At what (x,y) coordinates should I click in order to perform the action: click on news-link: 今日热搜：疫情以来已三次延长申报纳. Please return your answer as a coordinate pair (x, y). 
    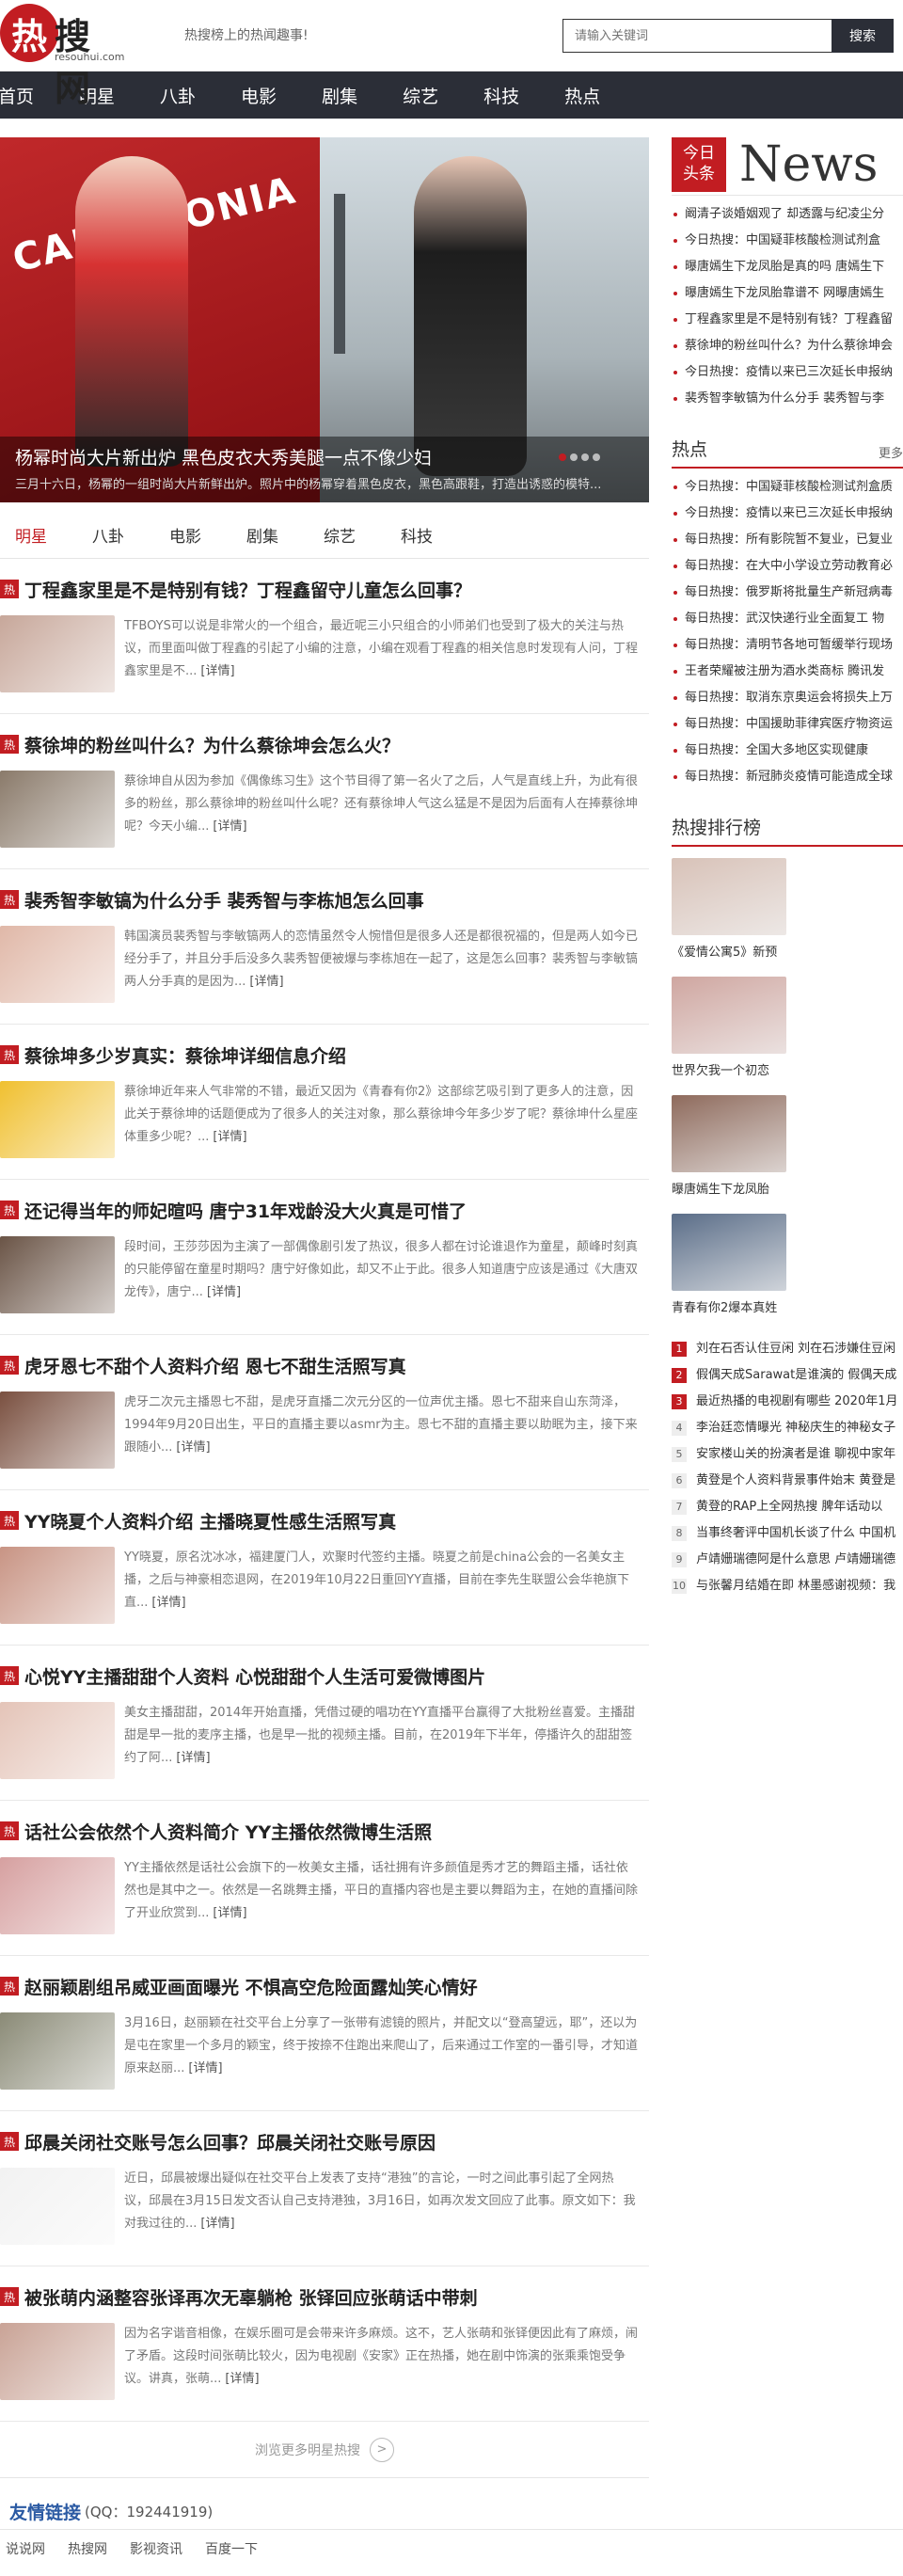
    Looking at the image, I should click on (788, 372).